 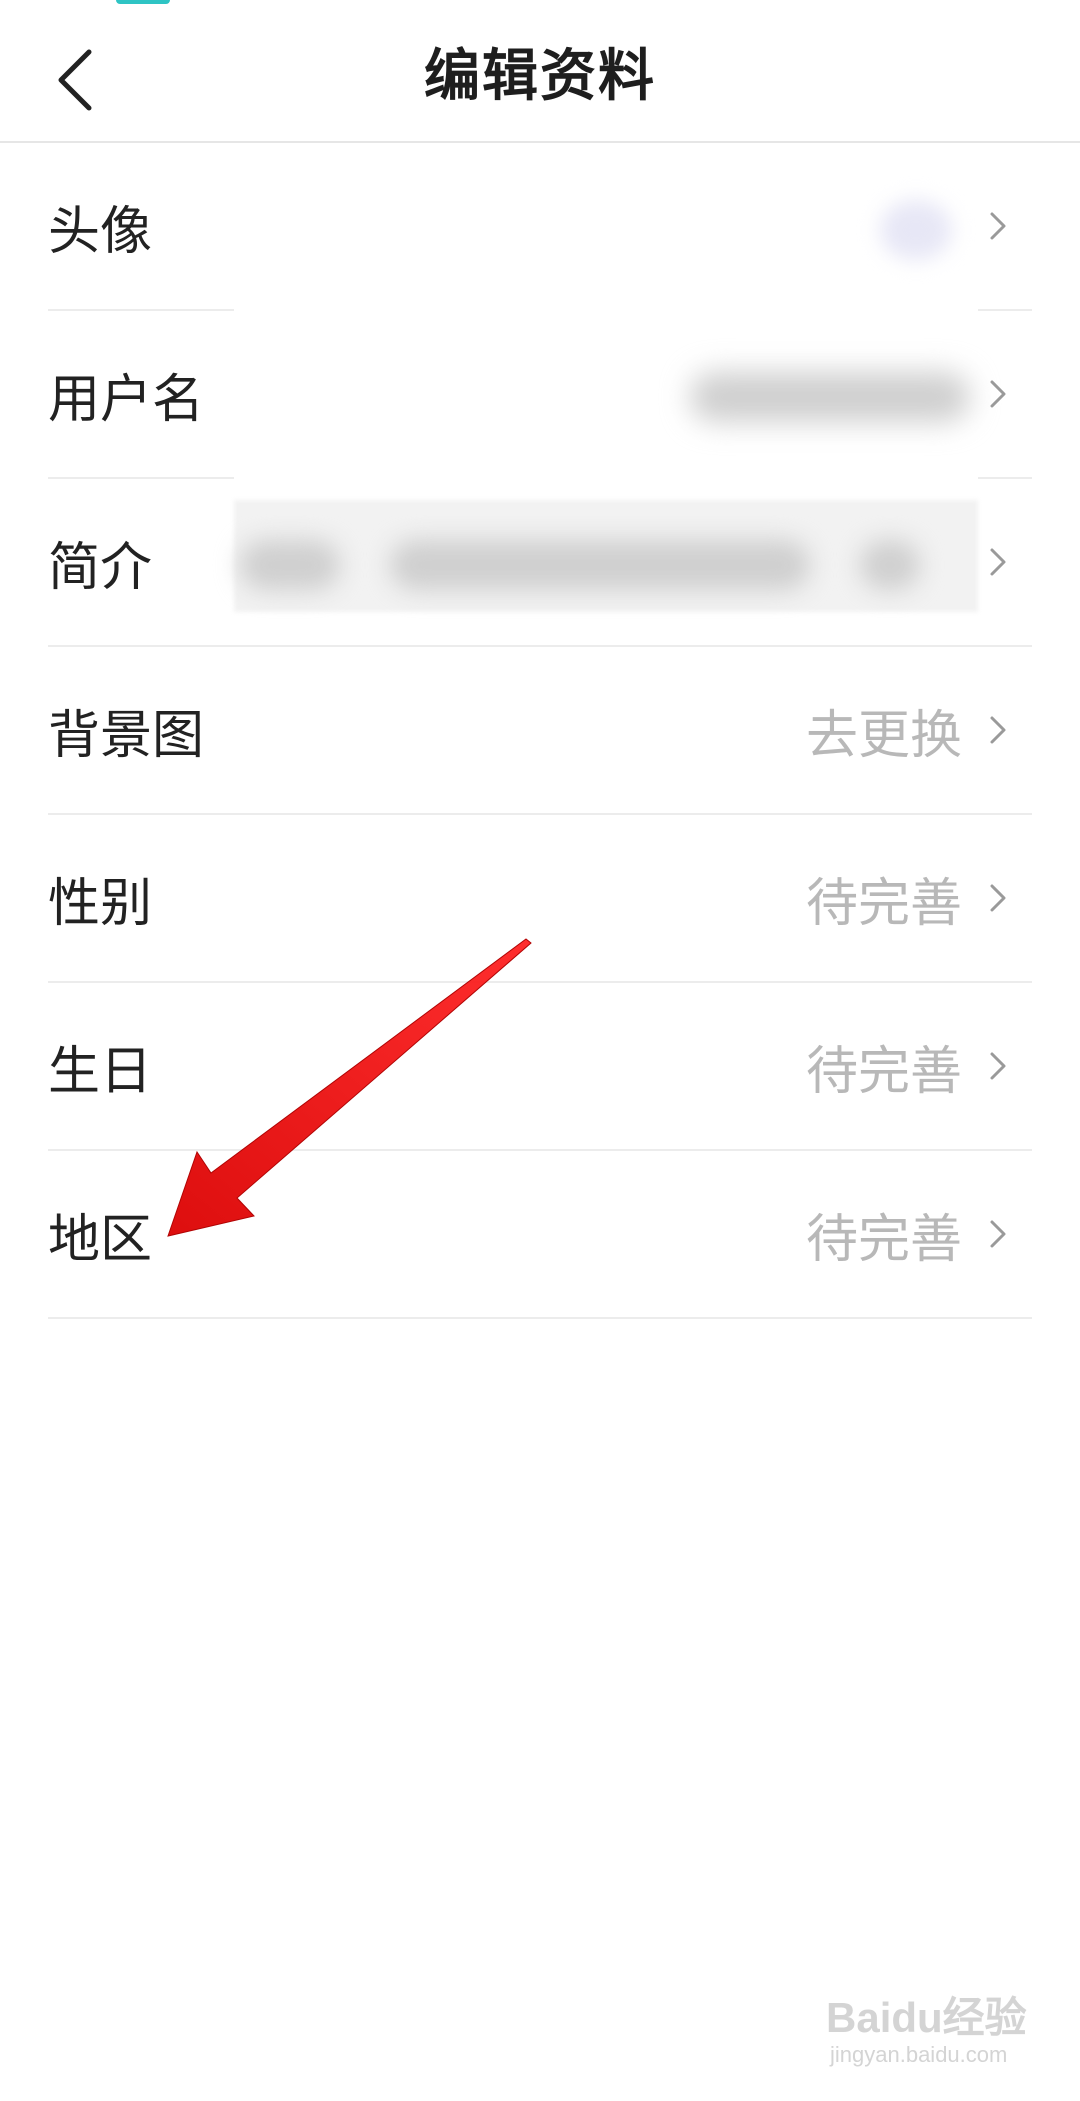 I want to click on row-background: 背景图 去更换, so click(x=540, y=731).